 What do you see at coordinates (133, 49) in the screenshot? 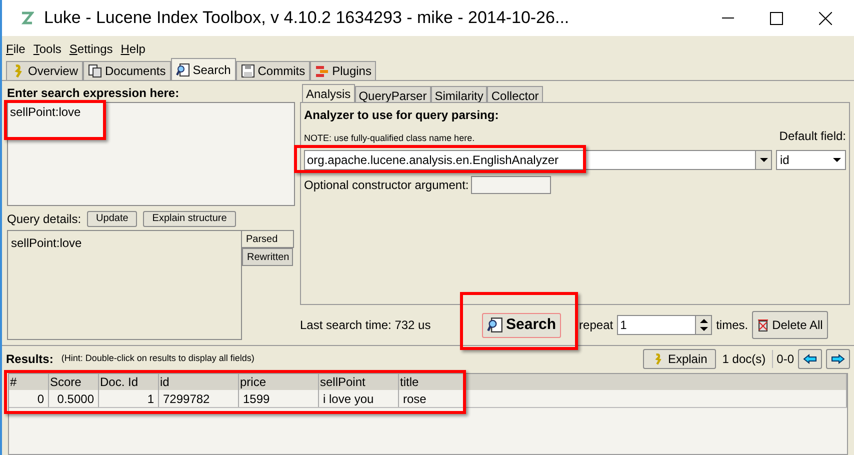
I see `menu-item: Help` at bounding box center [133, 49].